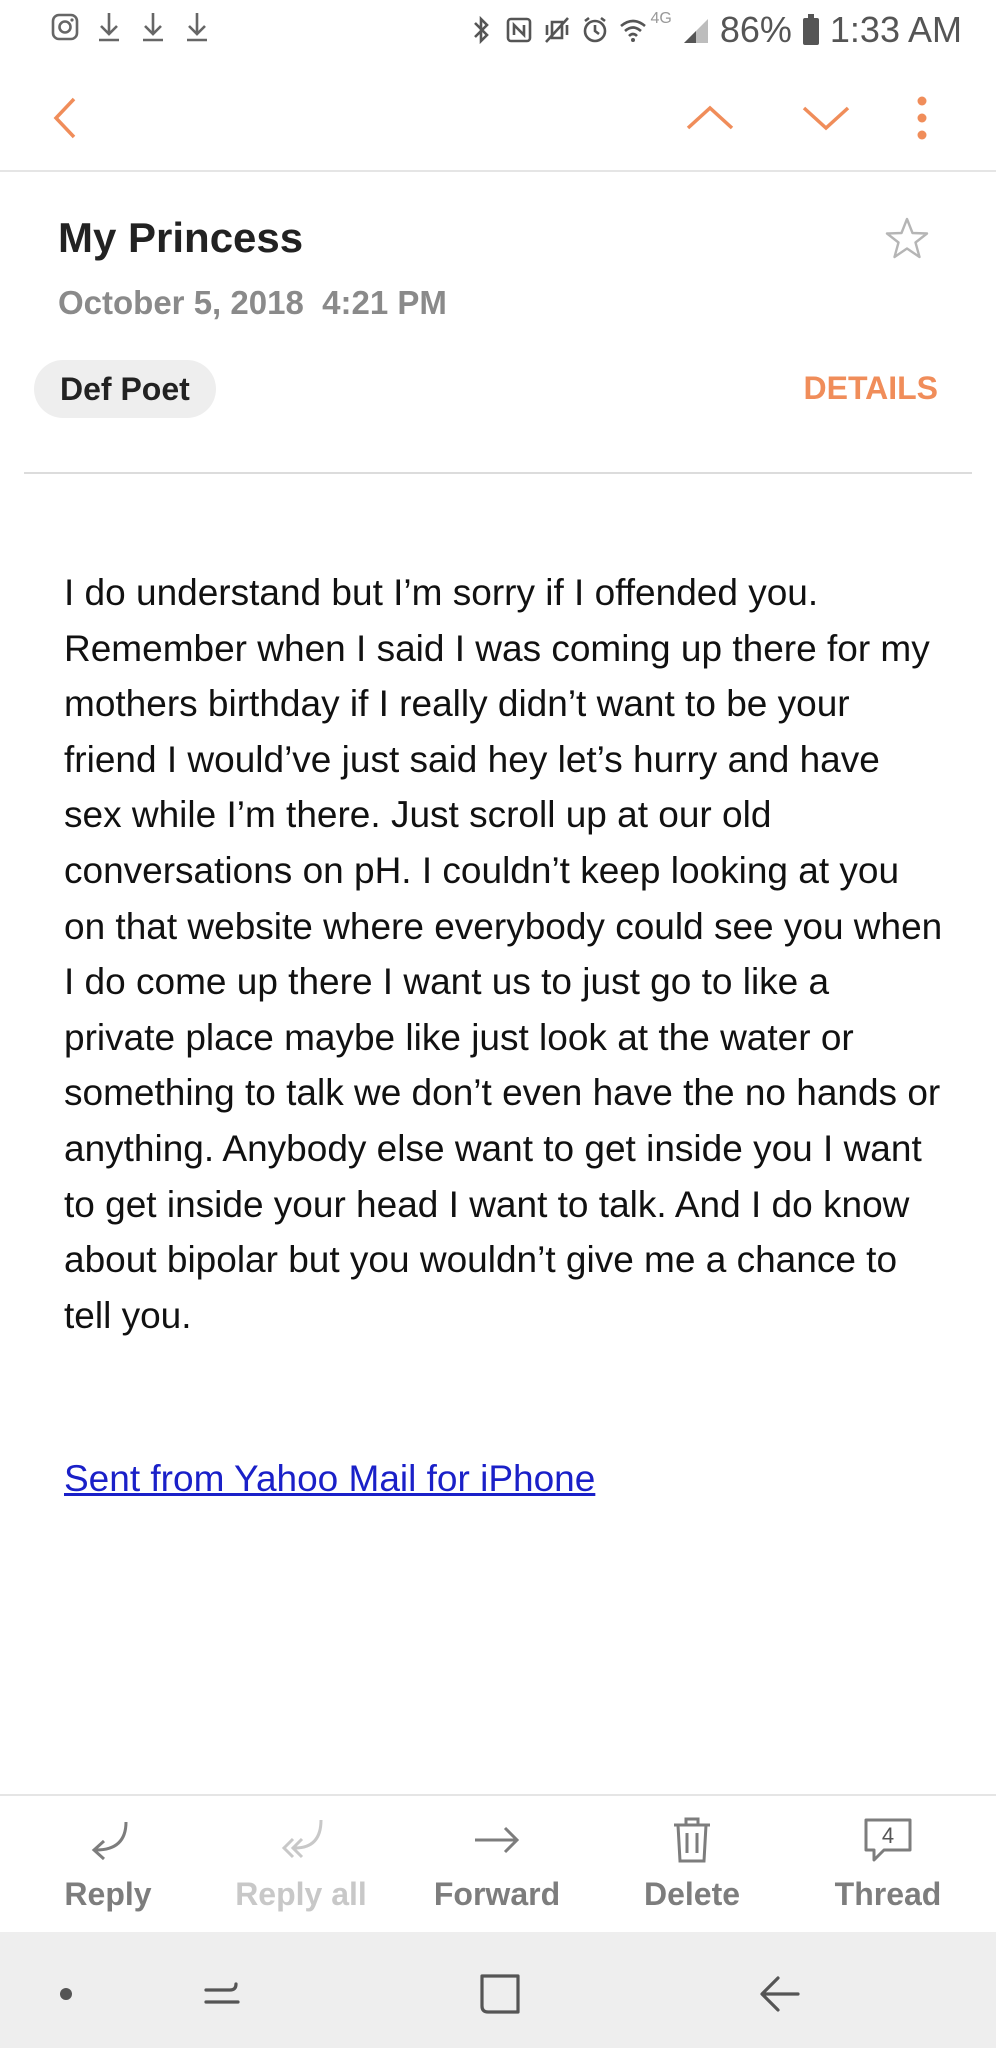 The width and height of the screenshot is (996, 2048). I want to click on status-bar: 4G 86% 1:33 AM, so click(498, 30).